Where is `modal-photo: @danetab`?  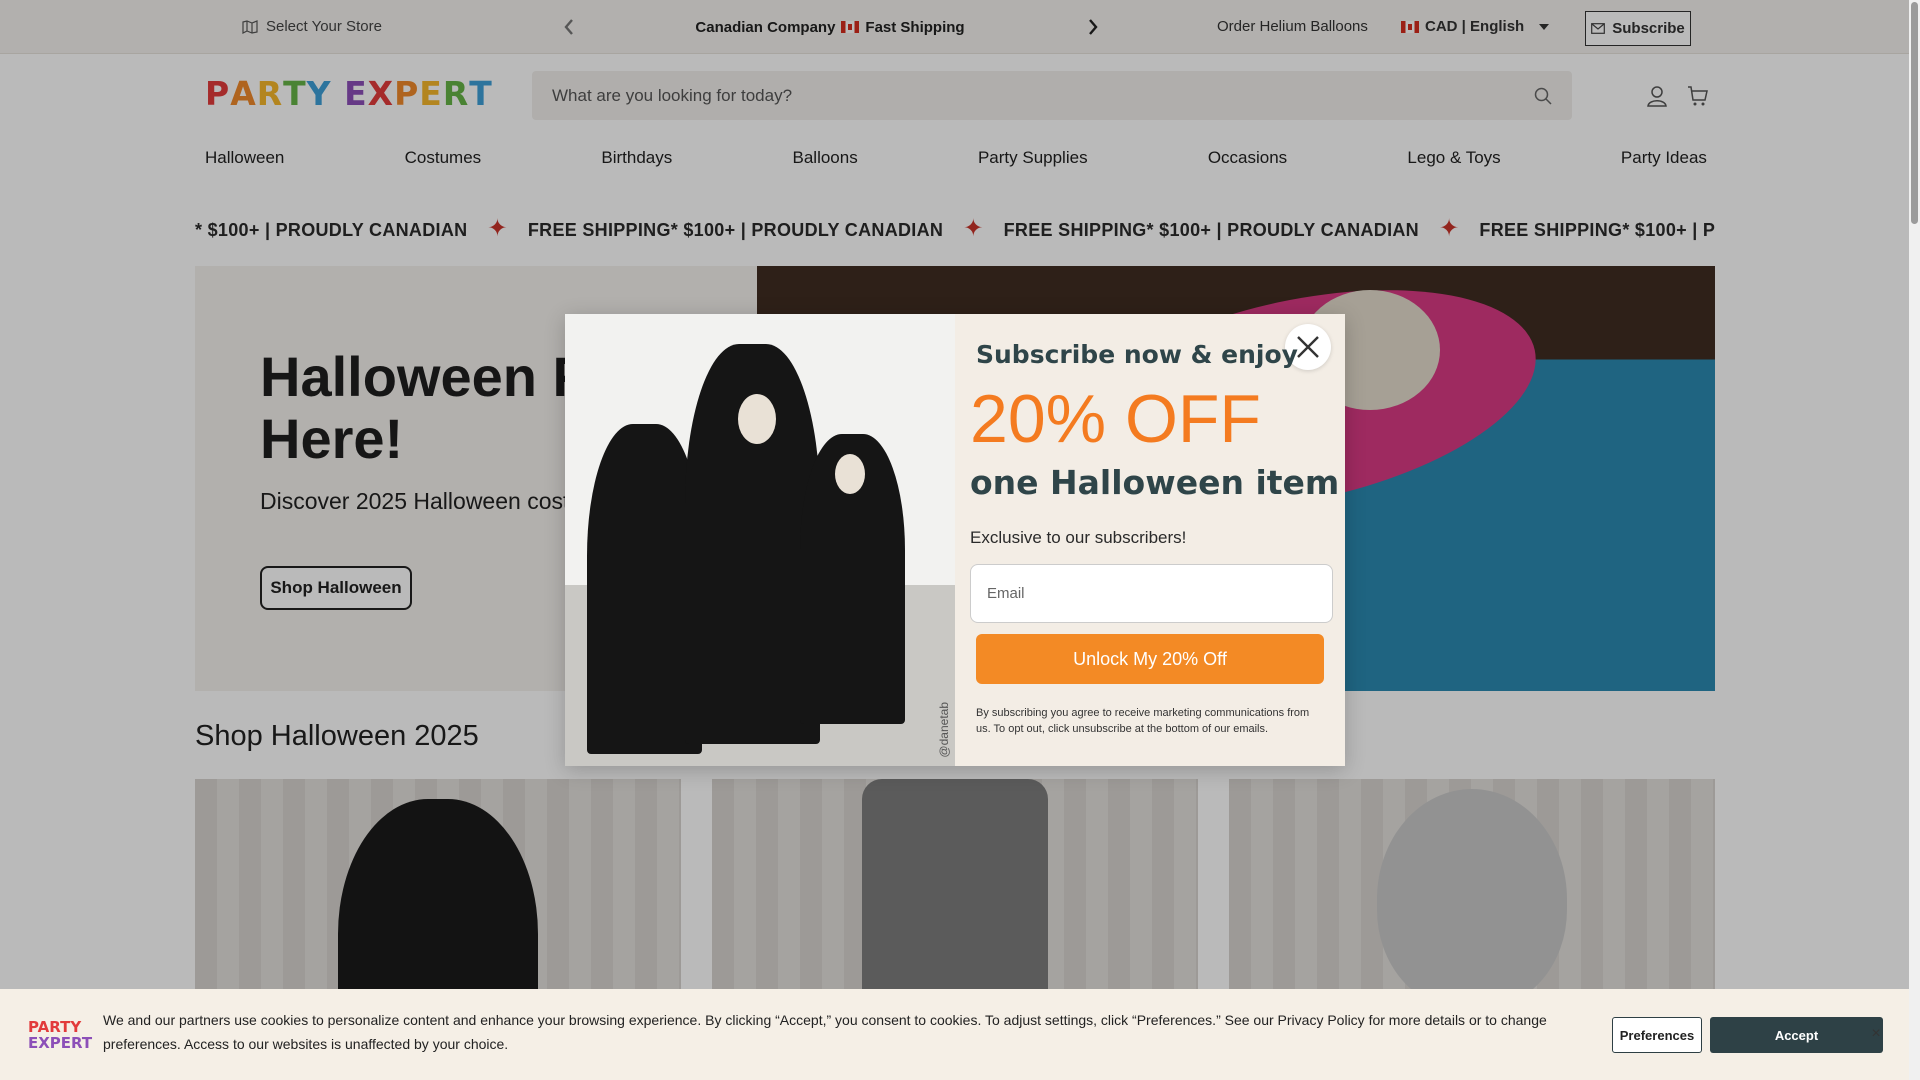
modal-photo: @danetab is located at coordinates (760, 540).